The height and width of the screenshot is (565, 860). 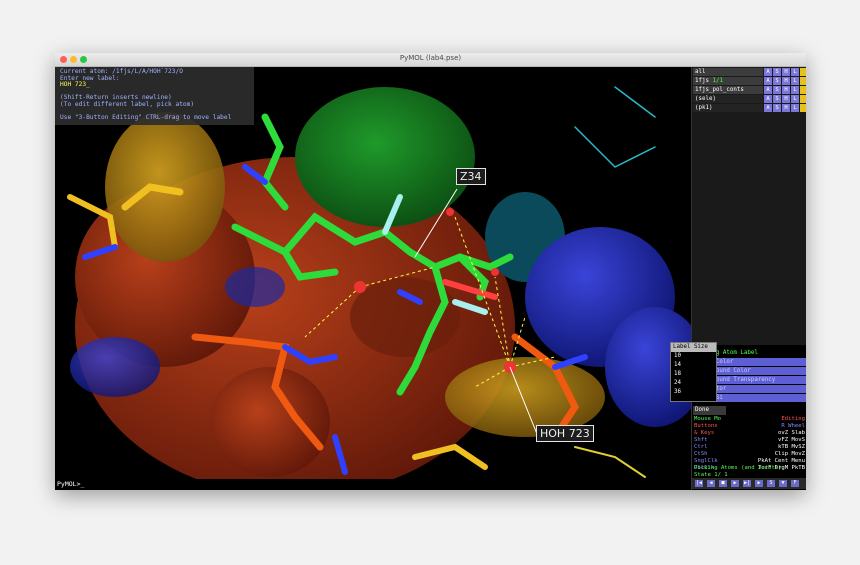 I want to click on label-size-dropdown: Label Size 10 14 18 24 36, so click(x=693, y=372).